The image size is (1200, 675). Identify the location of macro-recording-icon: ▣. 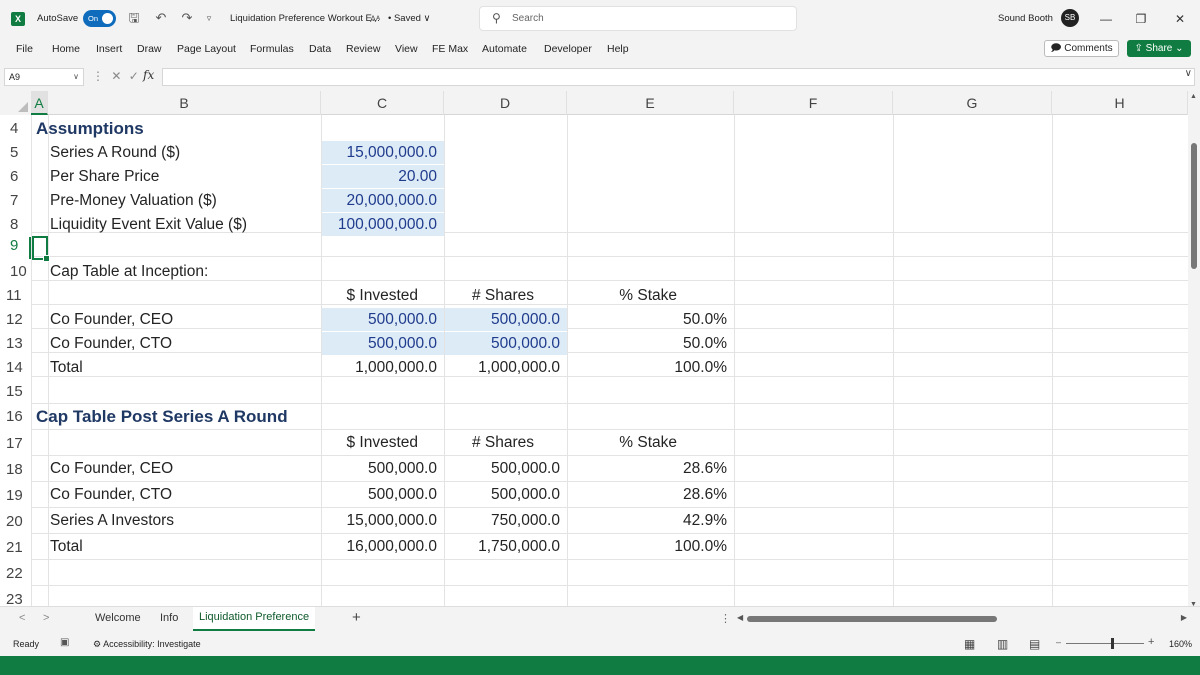
(64, 642).